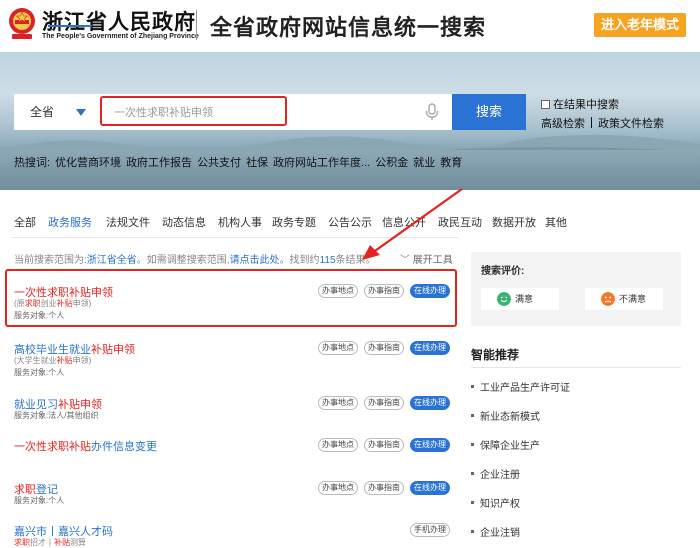 Image resolution: width=700 pixels, height=548 pixels. Describe the element at coordinates (128, 222) in the screenshot. I see `tab-regulations: 法规文件` at that location.